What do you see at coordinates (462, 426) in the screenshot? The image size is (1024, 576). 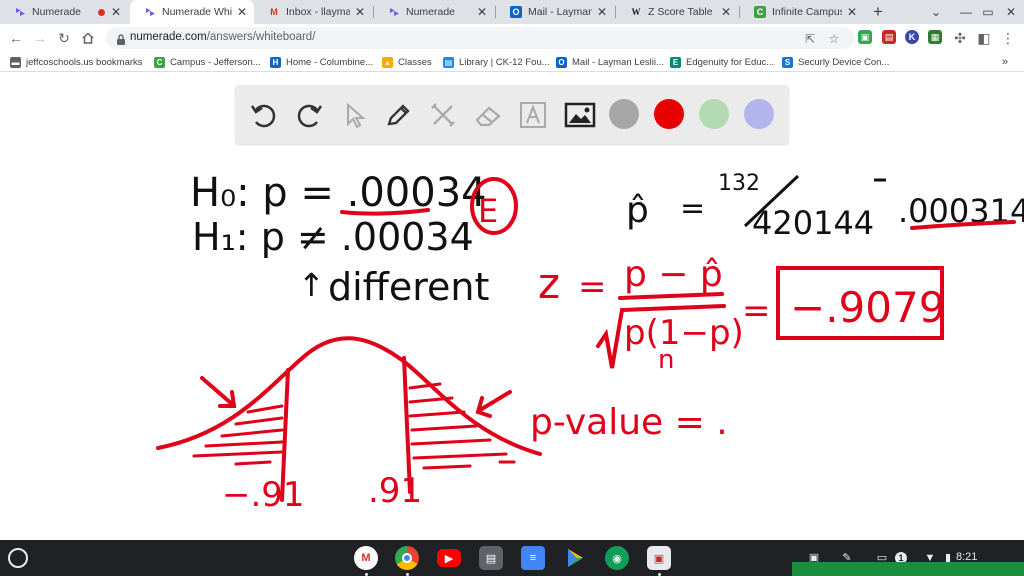 I see `right-tail-shading` at bounding box center [462, 426].